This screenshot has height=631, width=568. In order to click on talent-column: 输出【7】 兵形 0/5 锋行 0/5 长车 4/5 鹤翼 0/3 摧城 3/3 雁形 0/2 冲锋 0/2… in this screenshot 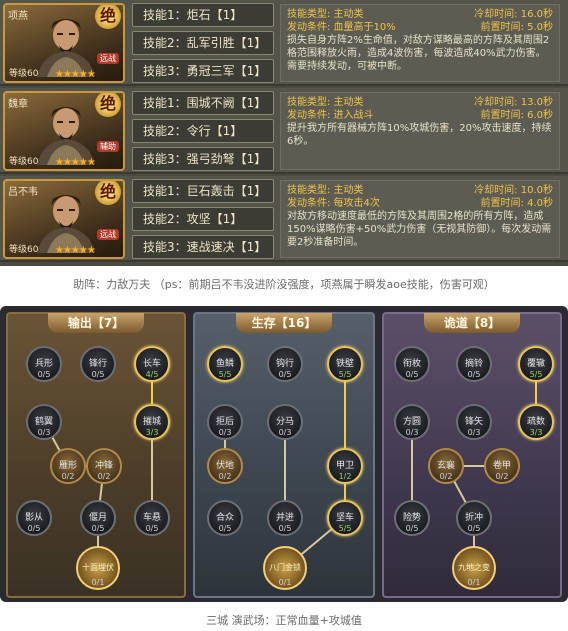, I will do `click(96, 455)`.